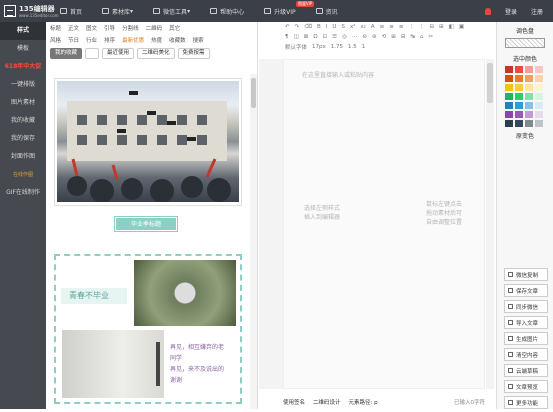 Image resolution: width=553 pixels, height=412 pixels. What do you see at coordinates (23, 85) in the screenshot?
I see `sidebar-item-one-click: 一键排版` at bounding box center [23, 85].